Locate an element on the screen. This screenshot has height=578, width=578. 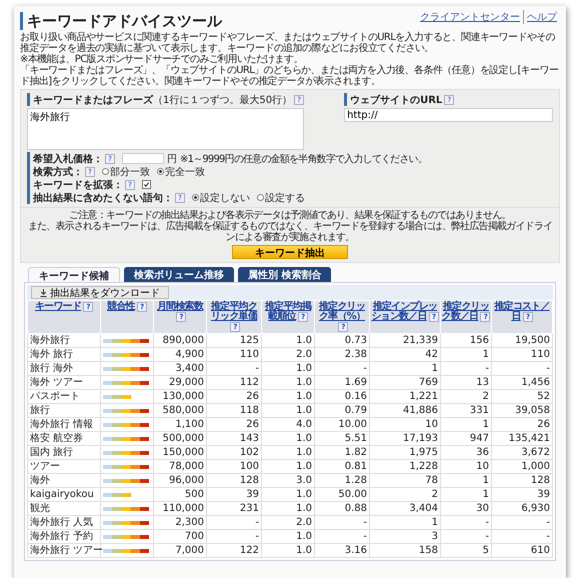
notice-text: ご注意：キーワードの抽出結果および各表示データは予測値であり、結果を保証するものではありません。 is located at coordinates (290, 215).